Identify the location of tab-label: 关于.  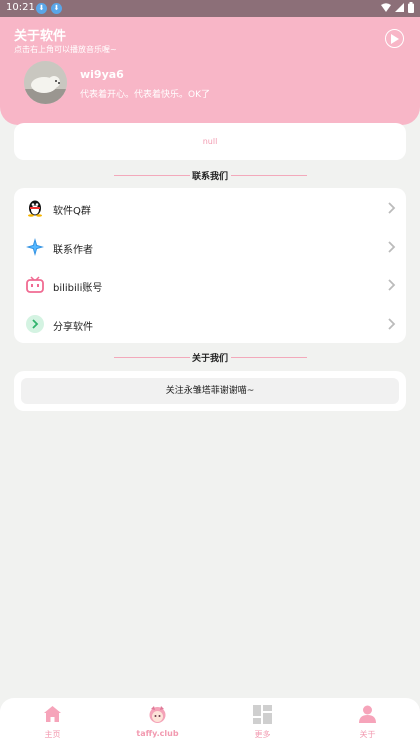
(367, 734).